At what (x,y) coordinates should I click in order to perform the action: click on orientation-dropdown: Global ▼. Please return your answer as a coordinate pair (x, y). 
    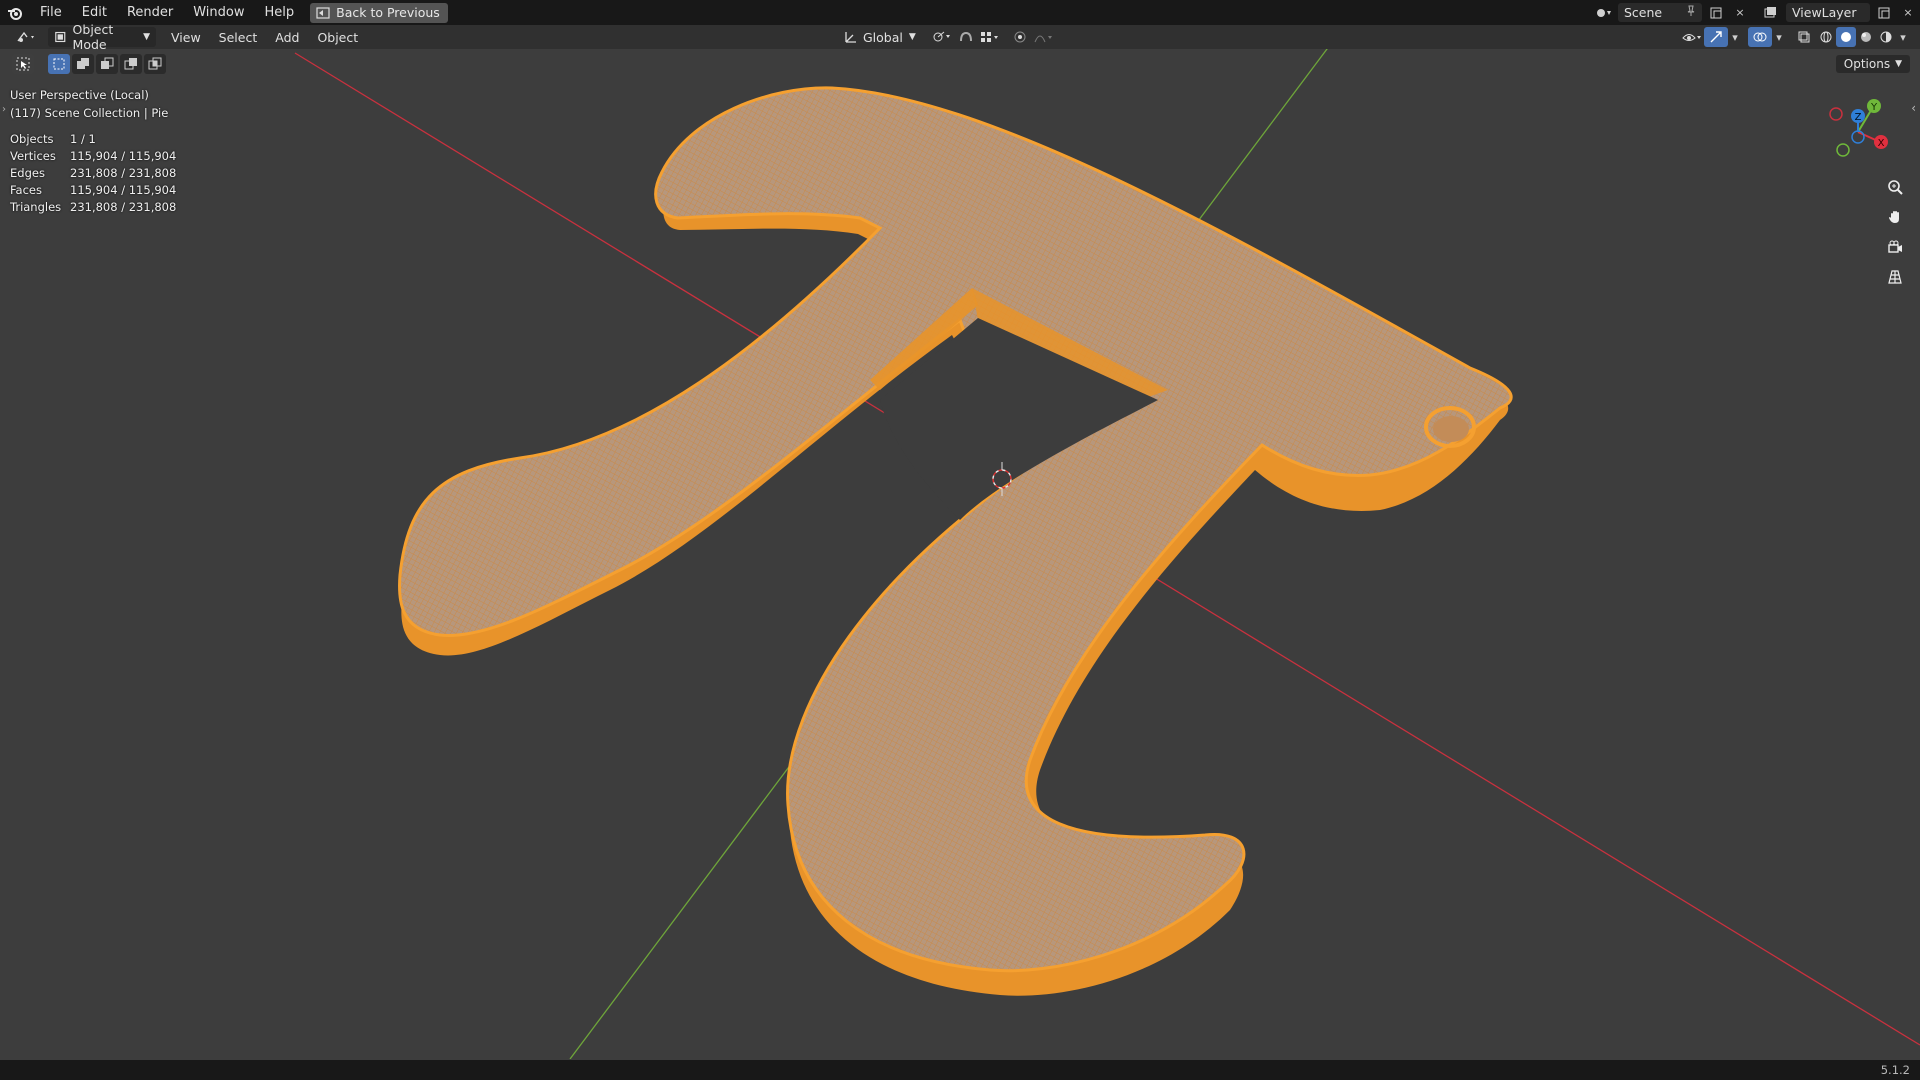
    Looking at the image, I should click on (880, 37).